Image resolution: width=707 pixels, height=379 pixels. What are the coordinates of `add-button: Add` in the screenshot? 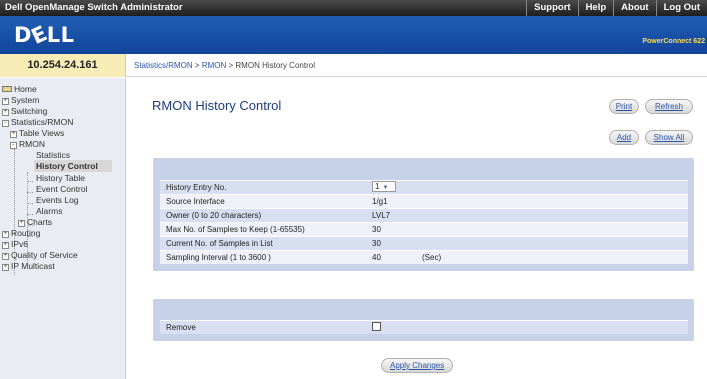 It's located at (624, 137).